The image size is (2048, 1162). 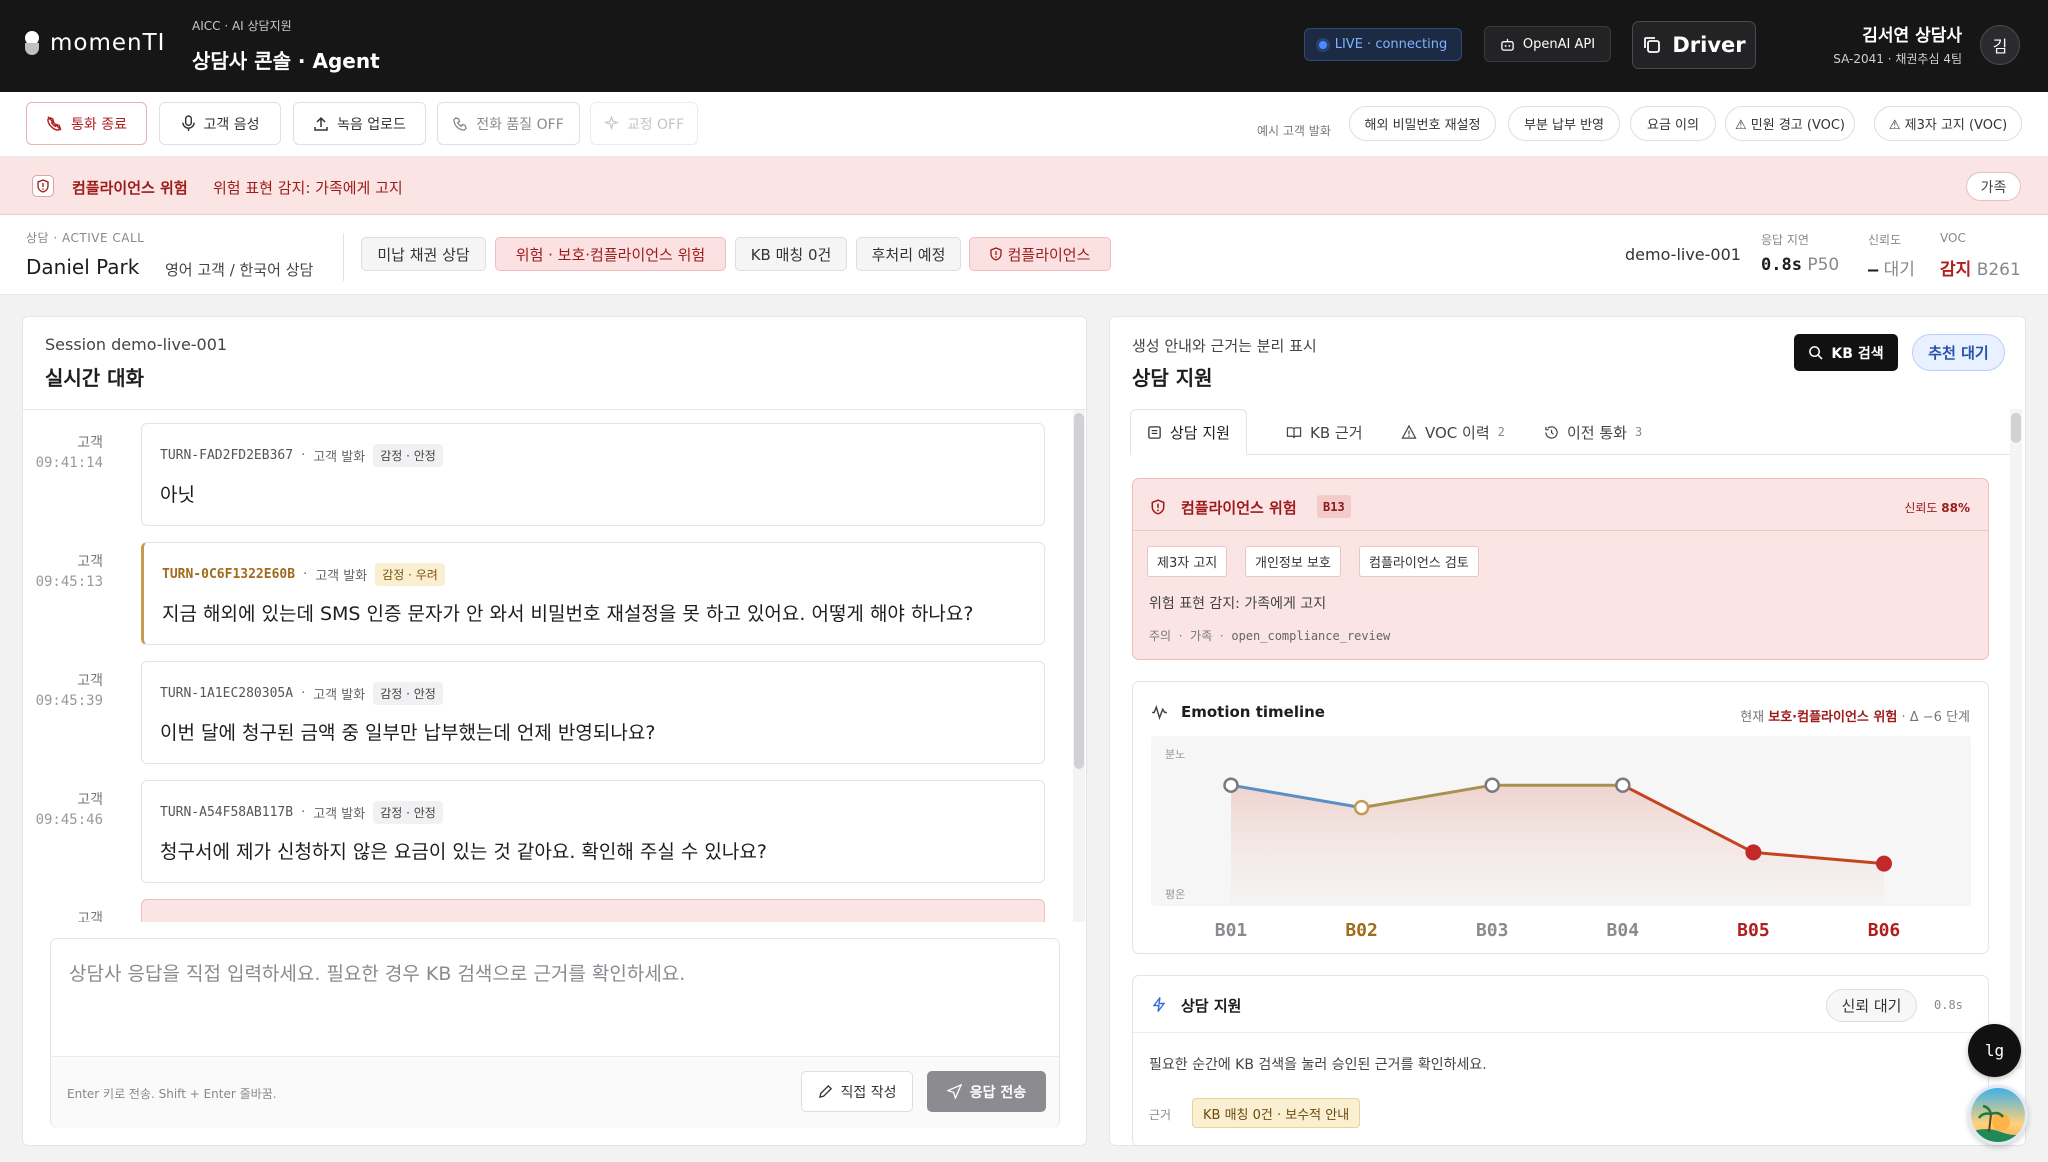 I want to click on turn-speaker: 고객, so click(x=90, y=916).